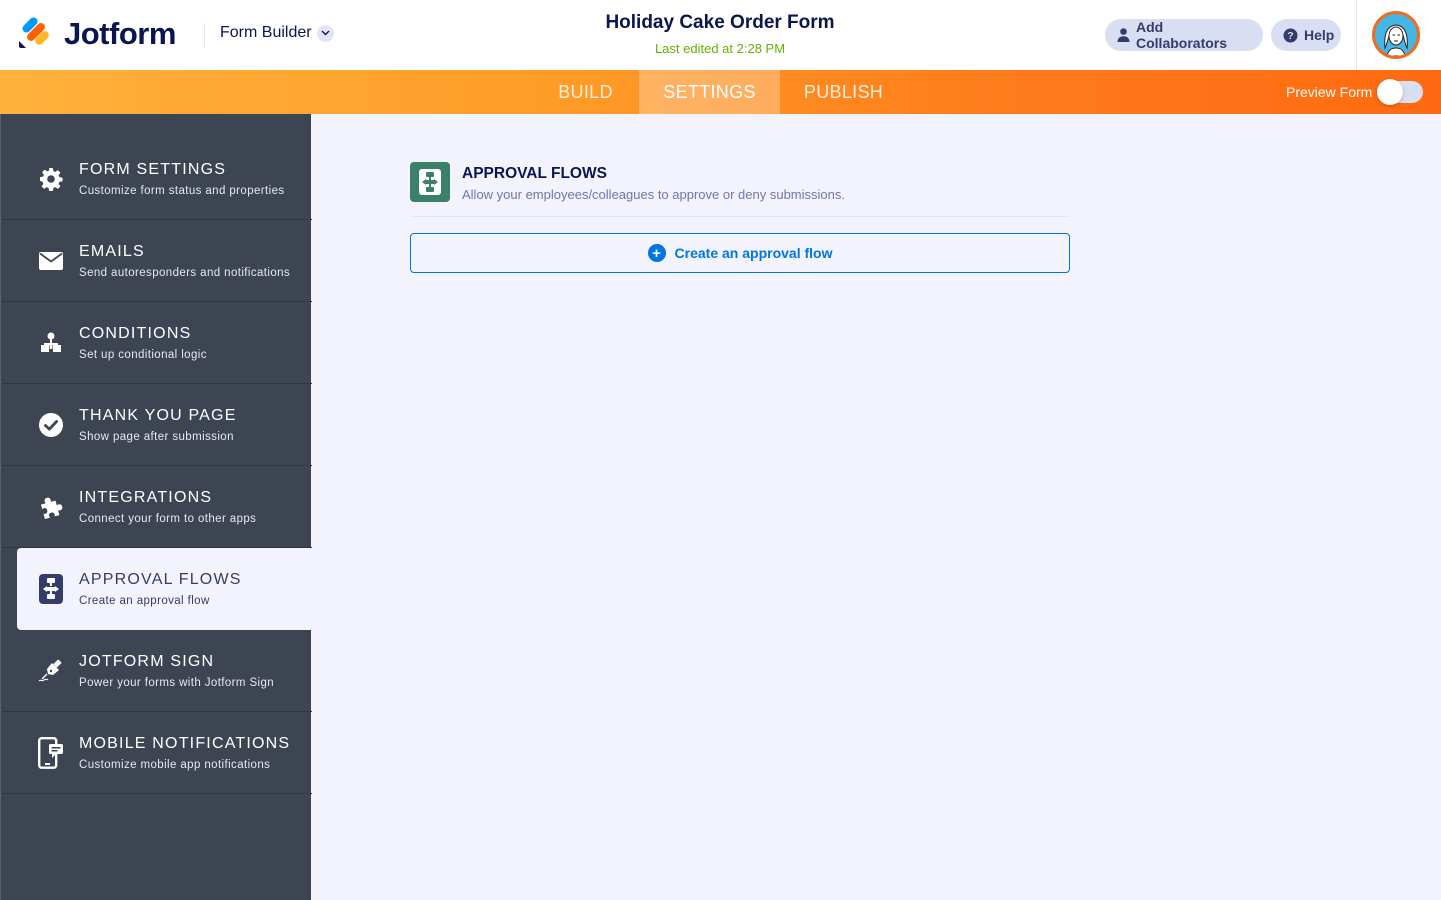  I want to click on avatar-portrait-icon, so click(1396, 40).